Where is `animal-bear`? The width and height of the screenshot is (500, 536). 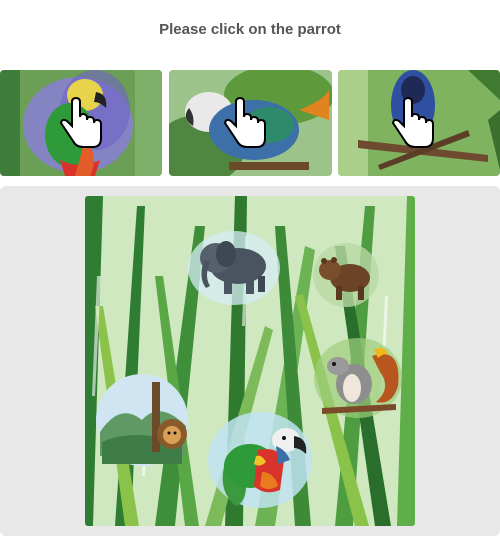 animal-bear is located at coordinates (346, 275).